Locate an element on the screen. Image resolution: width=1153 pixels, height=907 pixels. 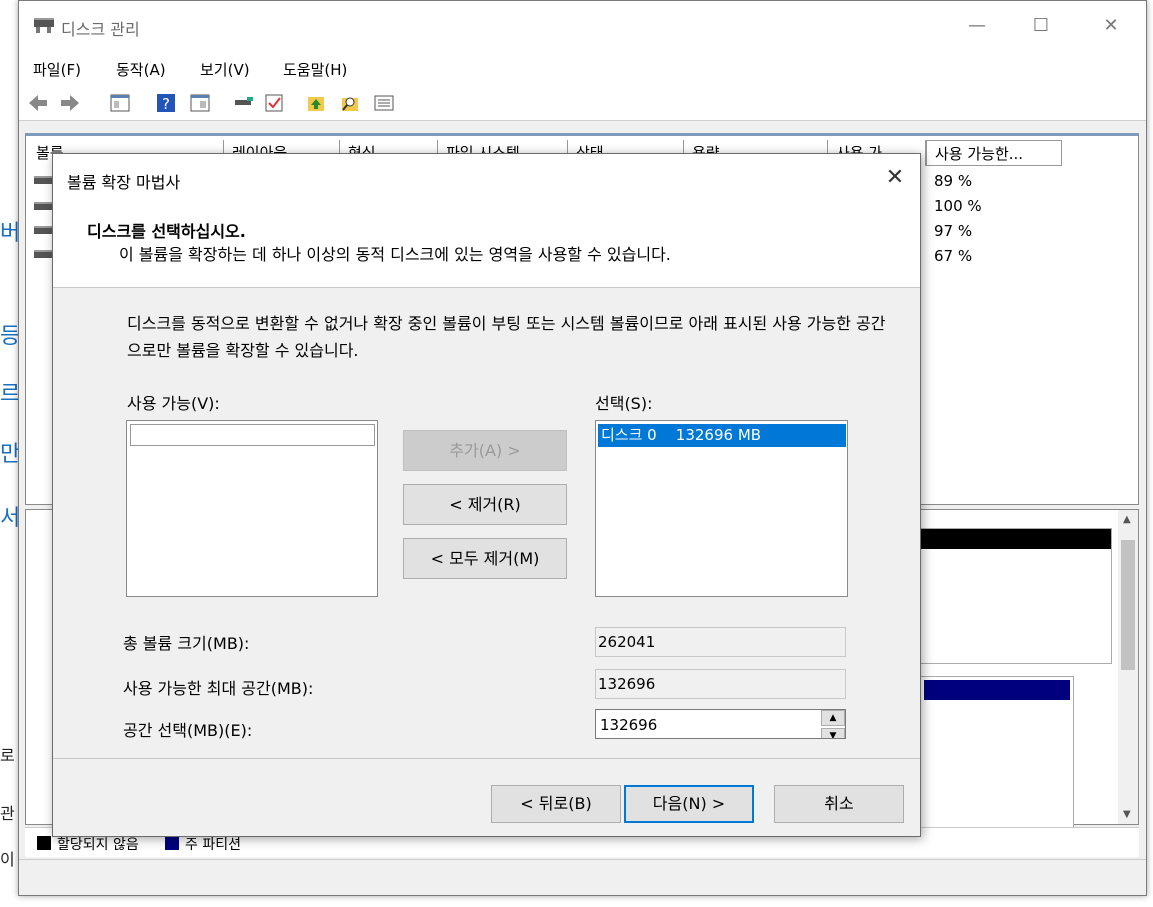
menu-help: 도움말(H) is located at coordinates (315, 69).